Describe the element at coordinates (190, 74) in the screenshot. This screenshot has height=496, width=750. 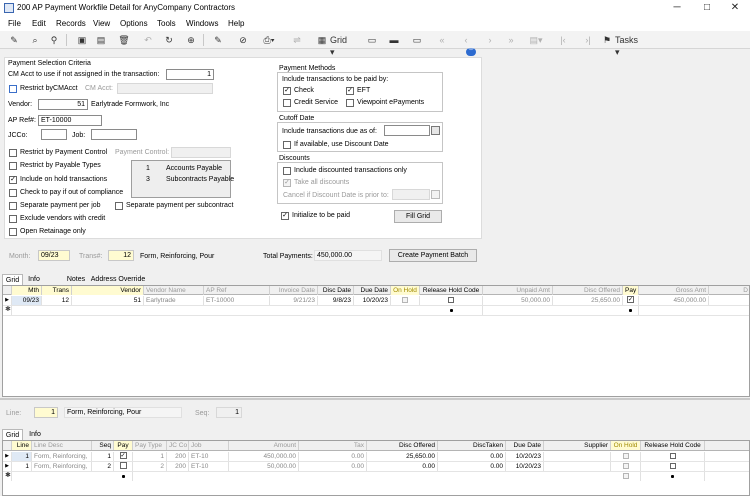
I see `cm-acct-input: 1` at that location.